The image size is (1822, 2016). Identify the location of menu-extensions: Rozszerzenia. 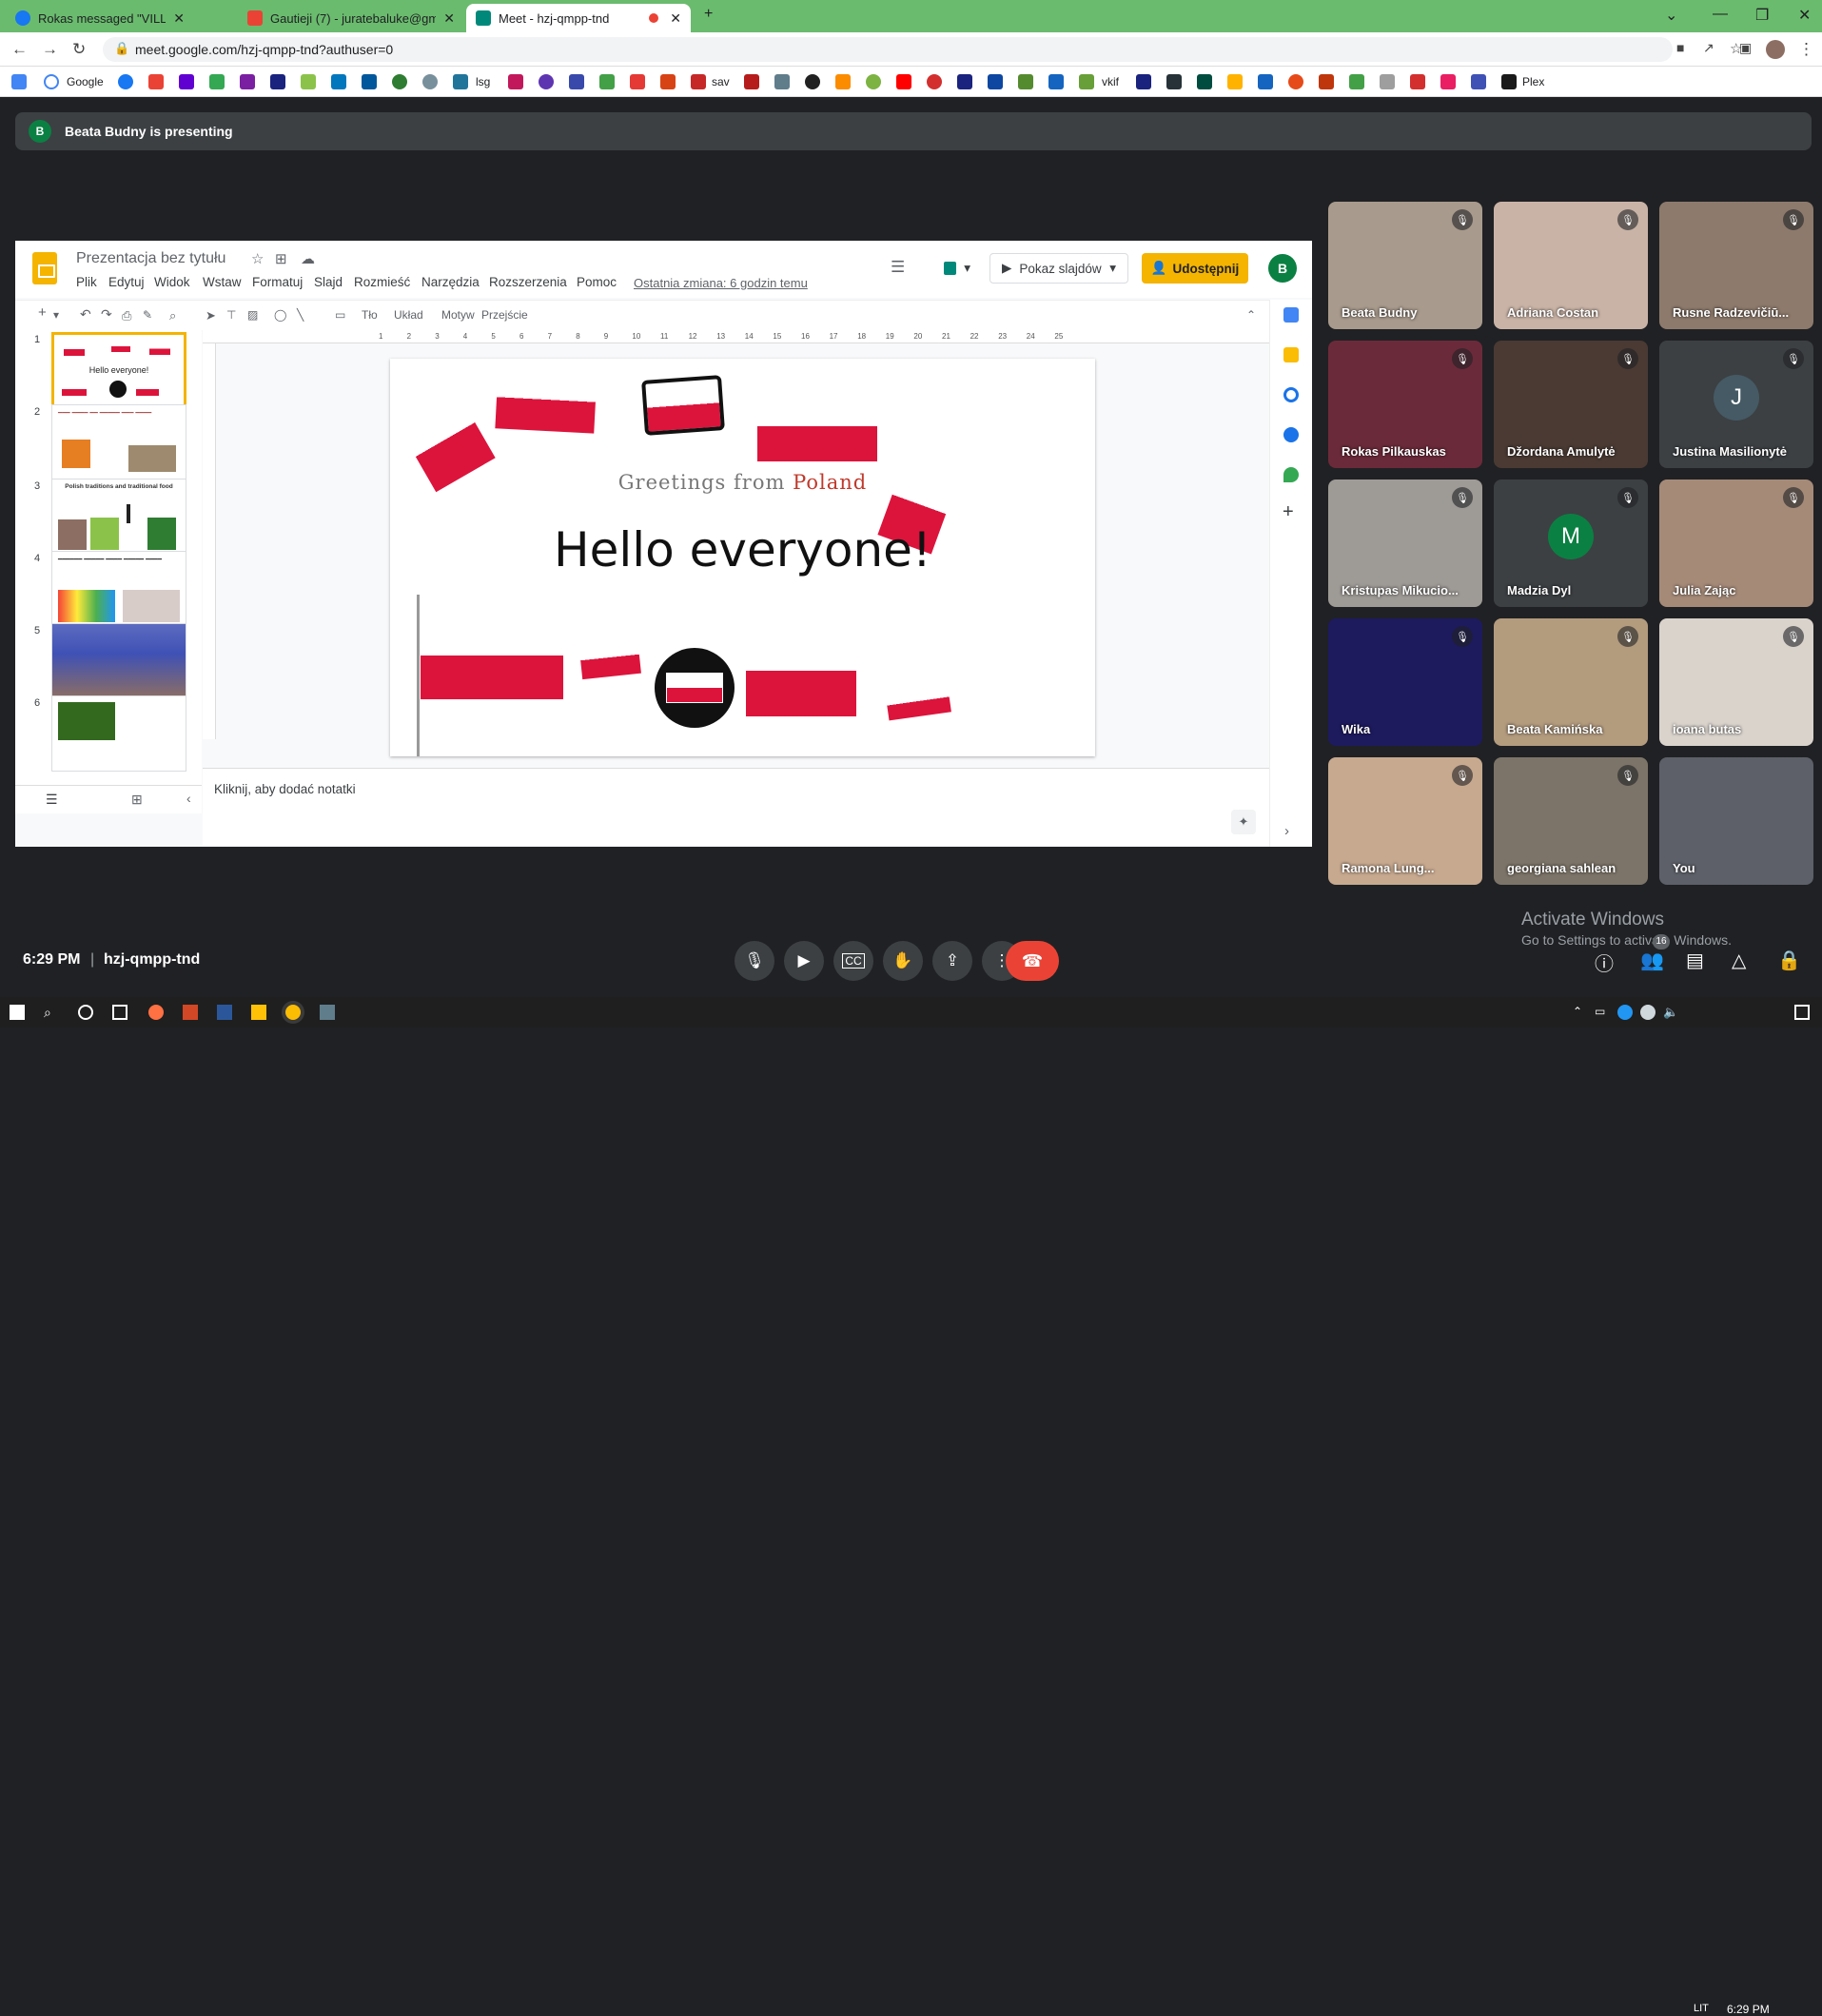
(528, 282).